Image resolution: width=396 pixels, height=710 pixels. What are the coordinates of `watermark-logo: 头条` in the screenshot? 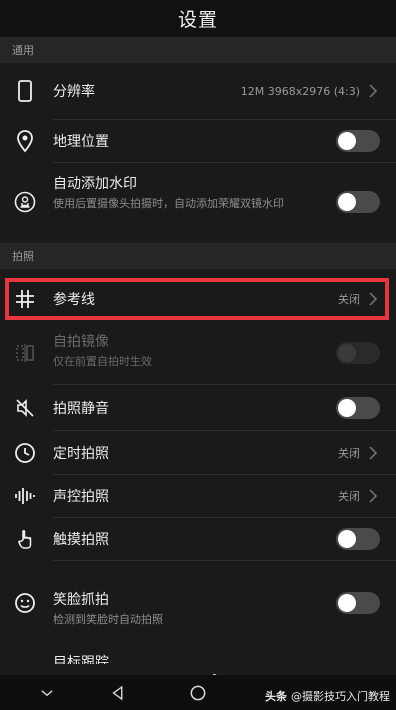 It's located at (276, 696).